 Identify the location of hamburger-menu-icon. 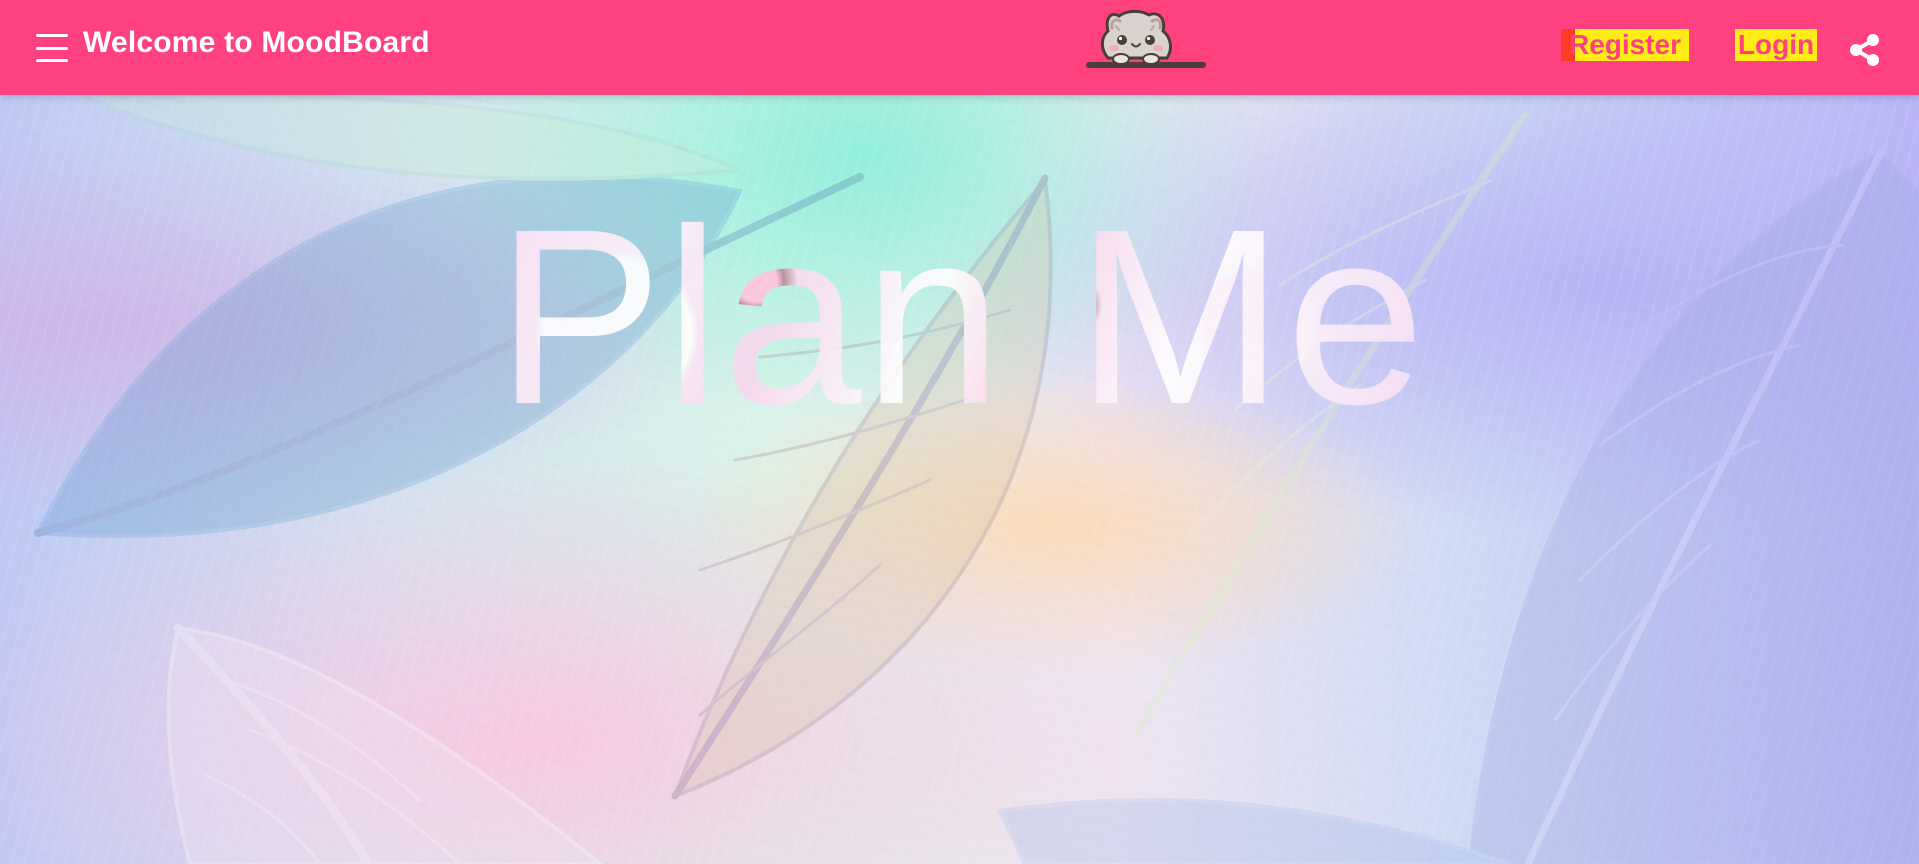
(52, 35).